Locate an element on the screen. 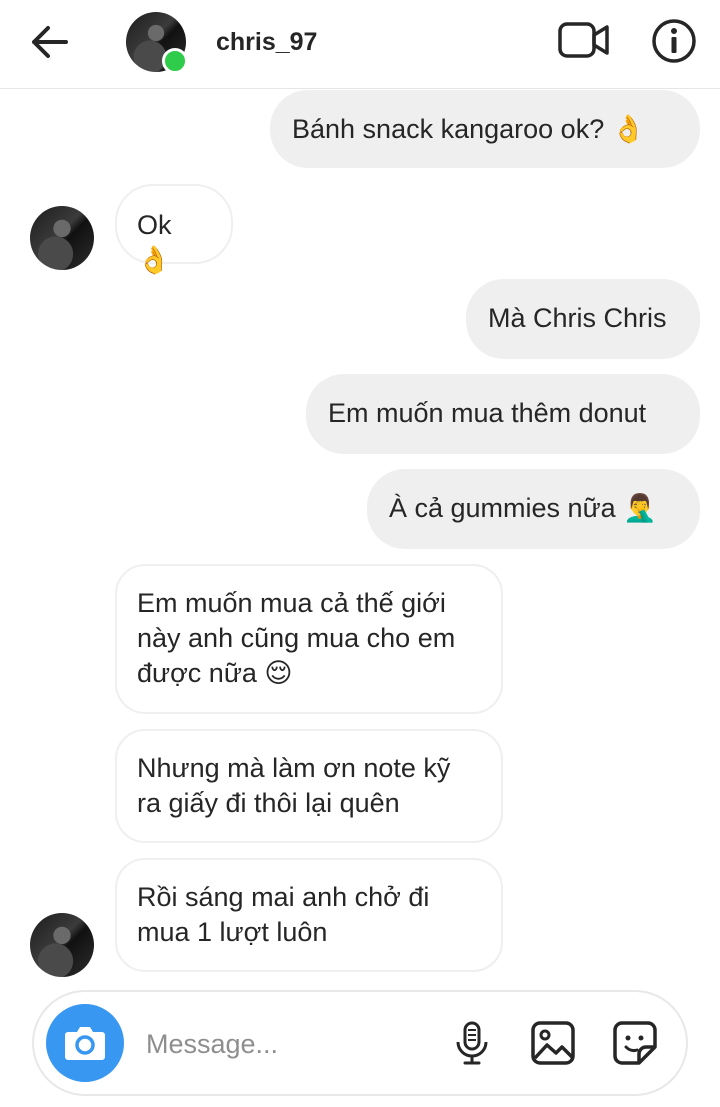  microphone-icon is located at coordinates (472, 1043).